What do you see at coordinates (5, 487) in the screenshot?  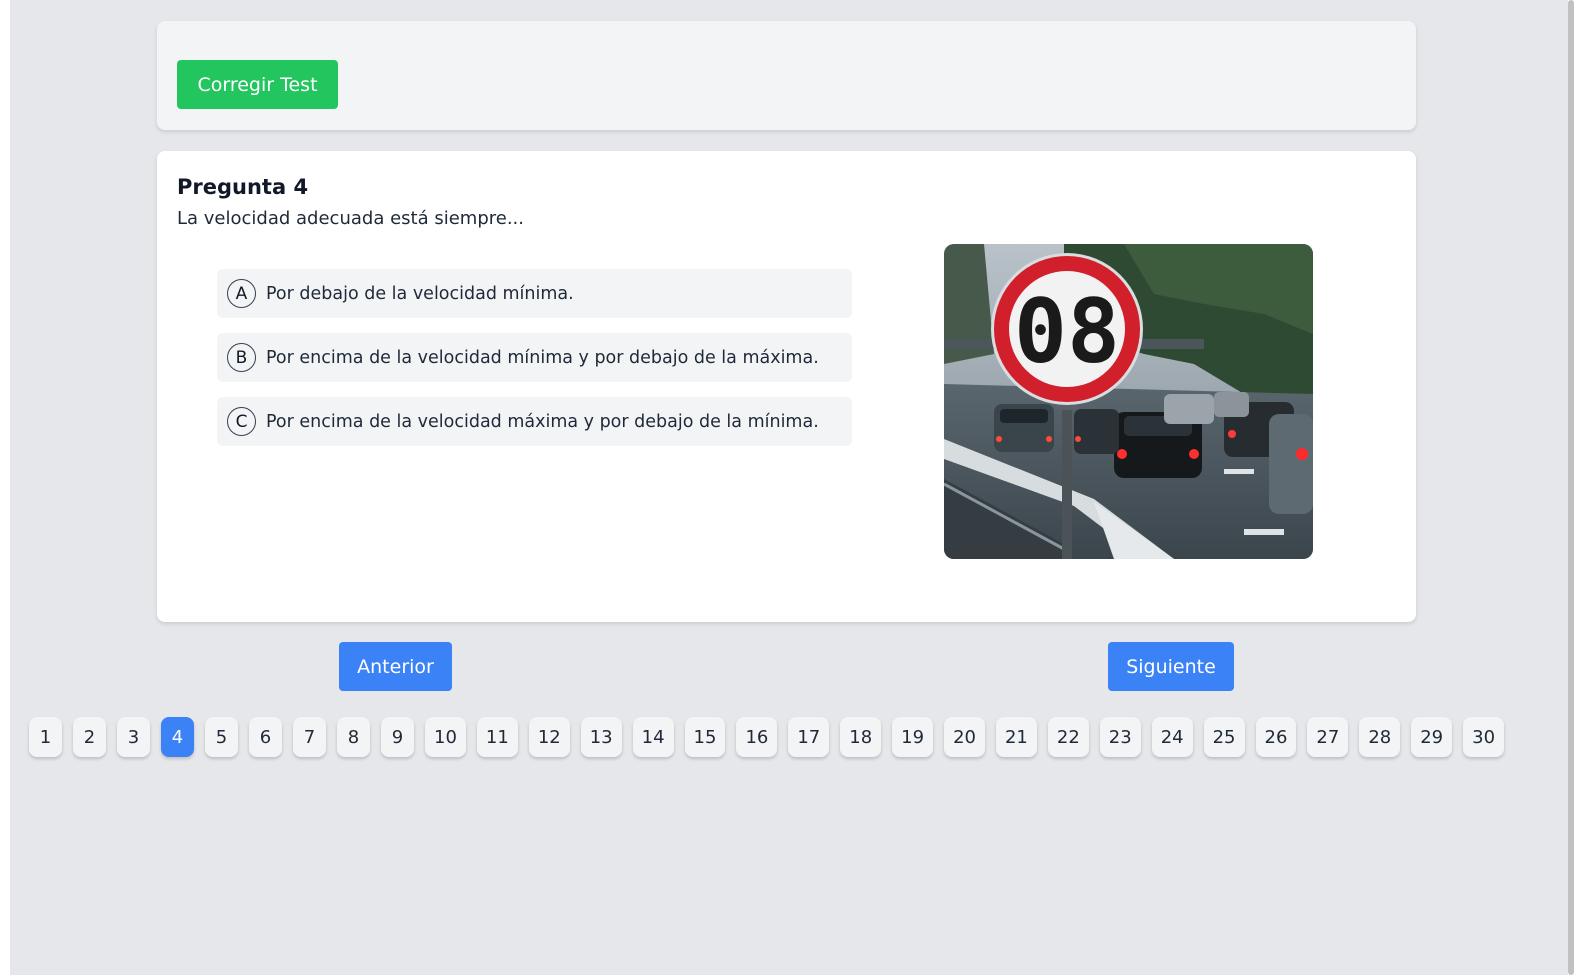 I see `left-edge` at bounding box center [5, 487].